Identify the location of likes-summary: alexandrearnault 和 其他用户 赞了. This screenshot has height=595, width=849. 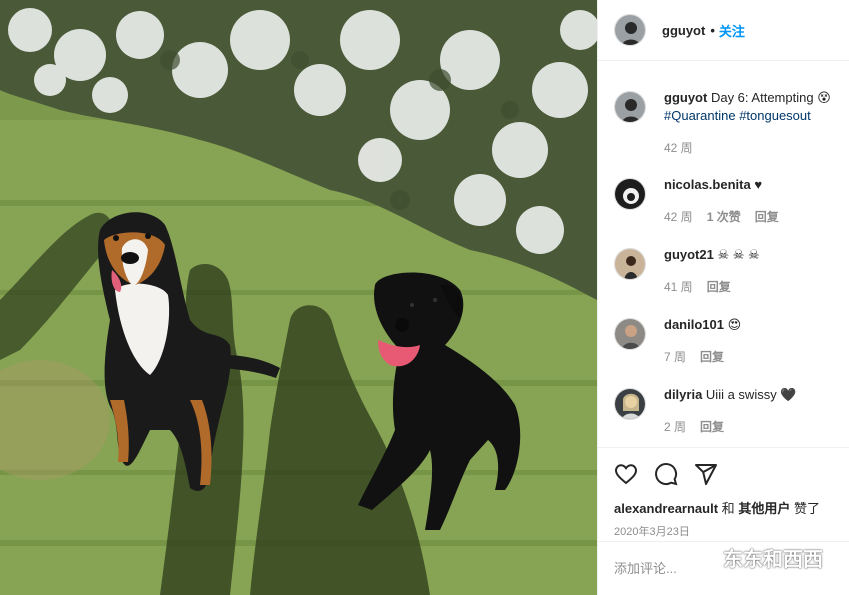
(723, 507).